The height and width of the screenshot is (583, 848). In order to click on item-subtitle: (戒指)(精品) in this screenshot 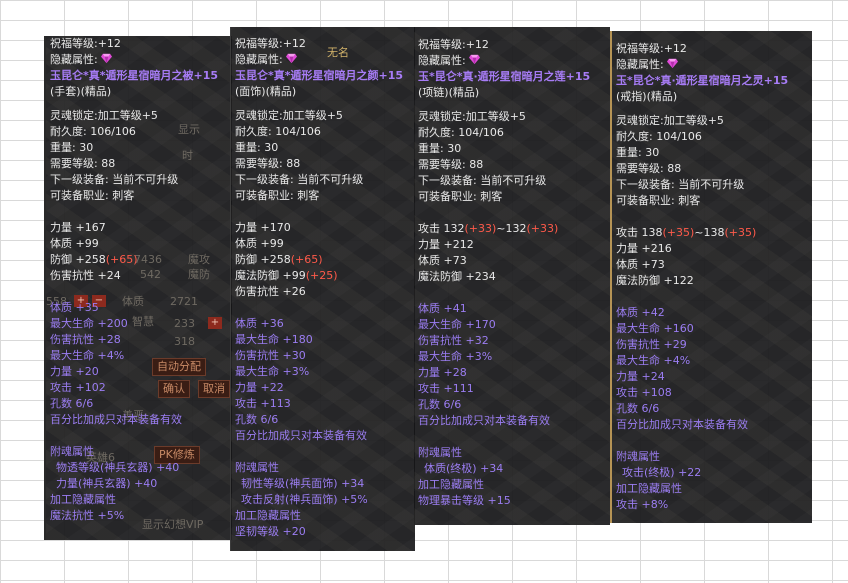, I will do `click(647, 96)`.